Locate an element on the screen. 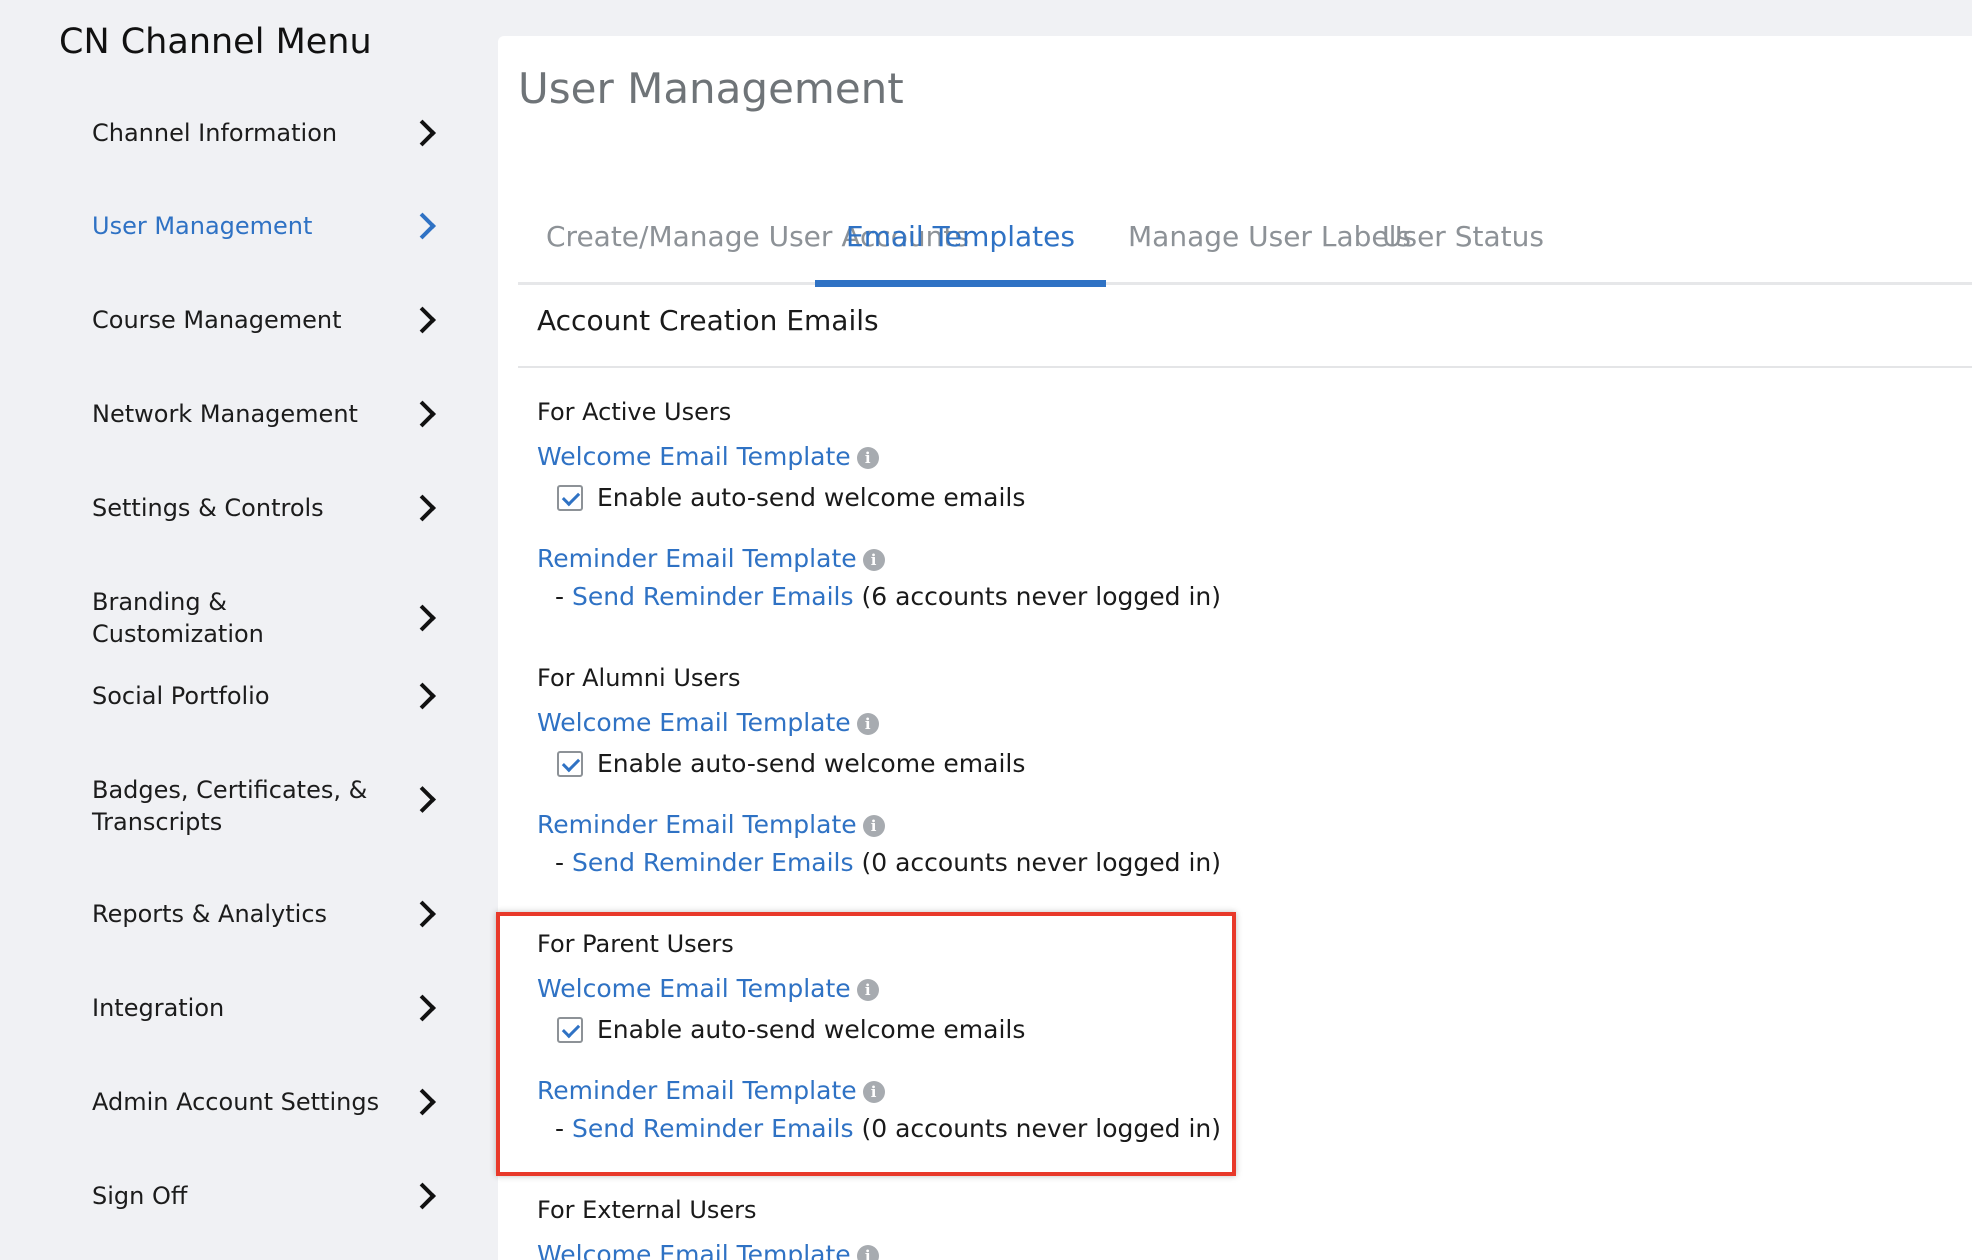  sidebar-item-user-management: User Management is located at coordinates (264, 226).